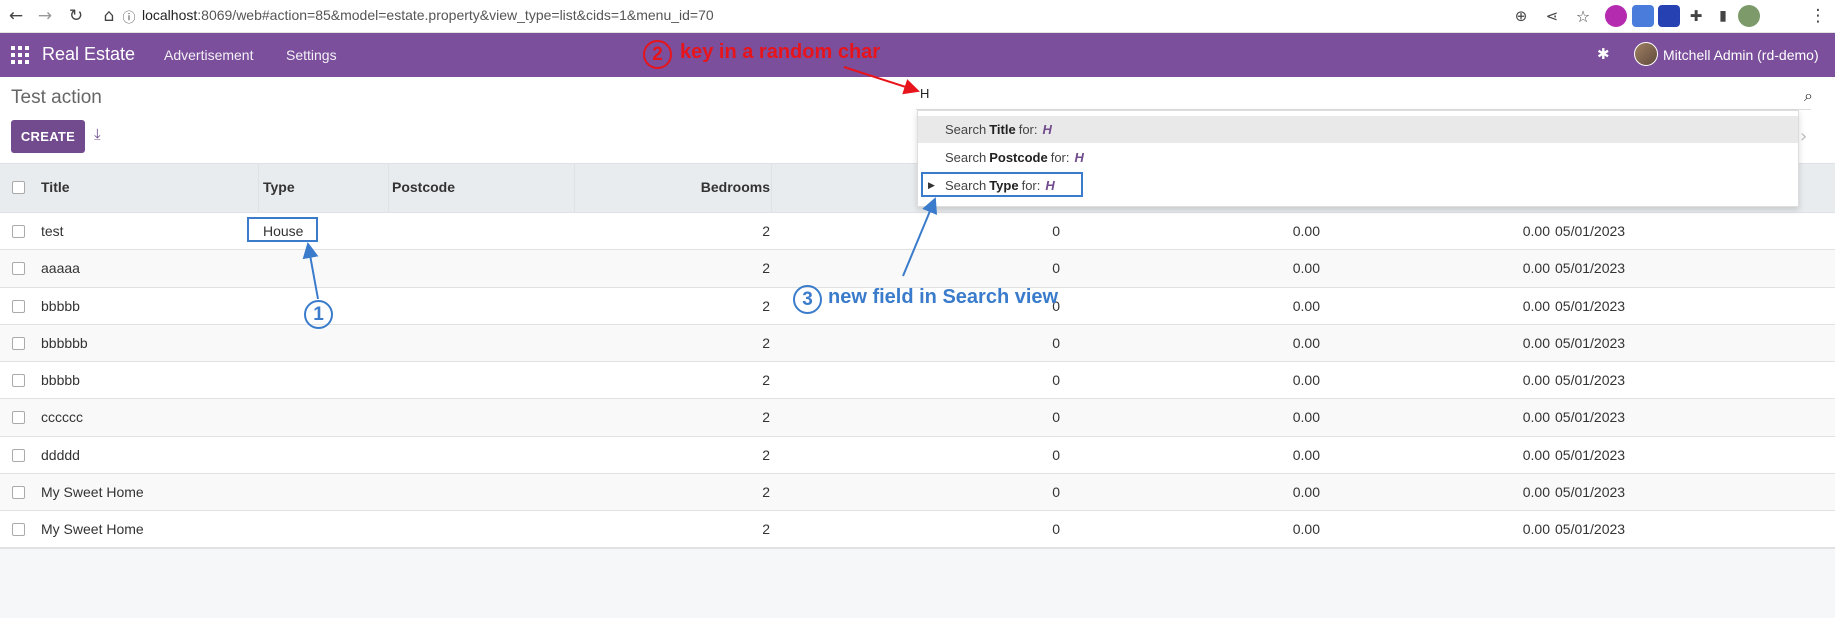  I want to click on extension-c-icon, so click(1669, 16).